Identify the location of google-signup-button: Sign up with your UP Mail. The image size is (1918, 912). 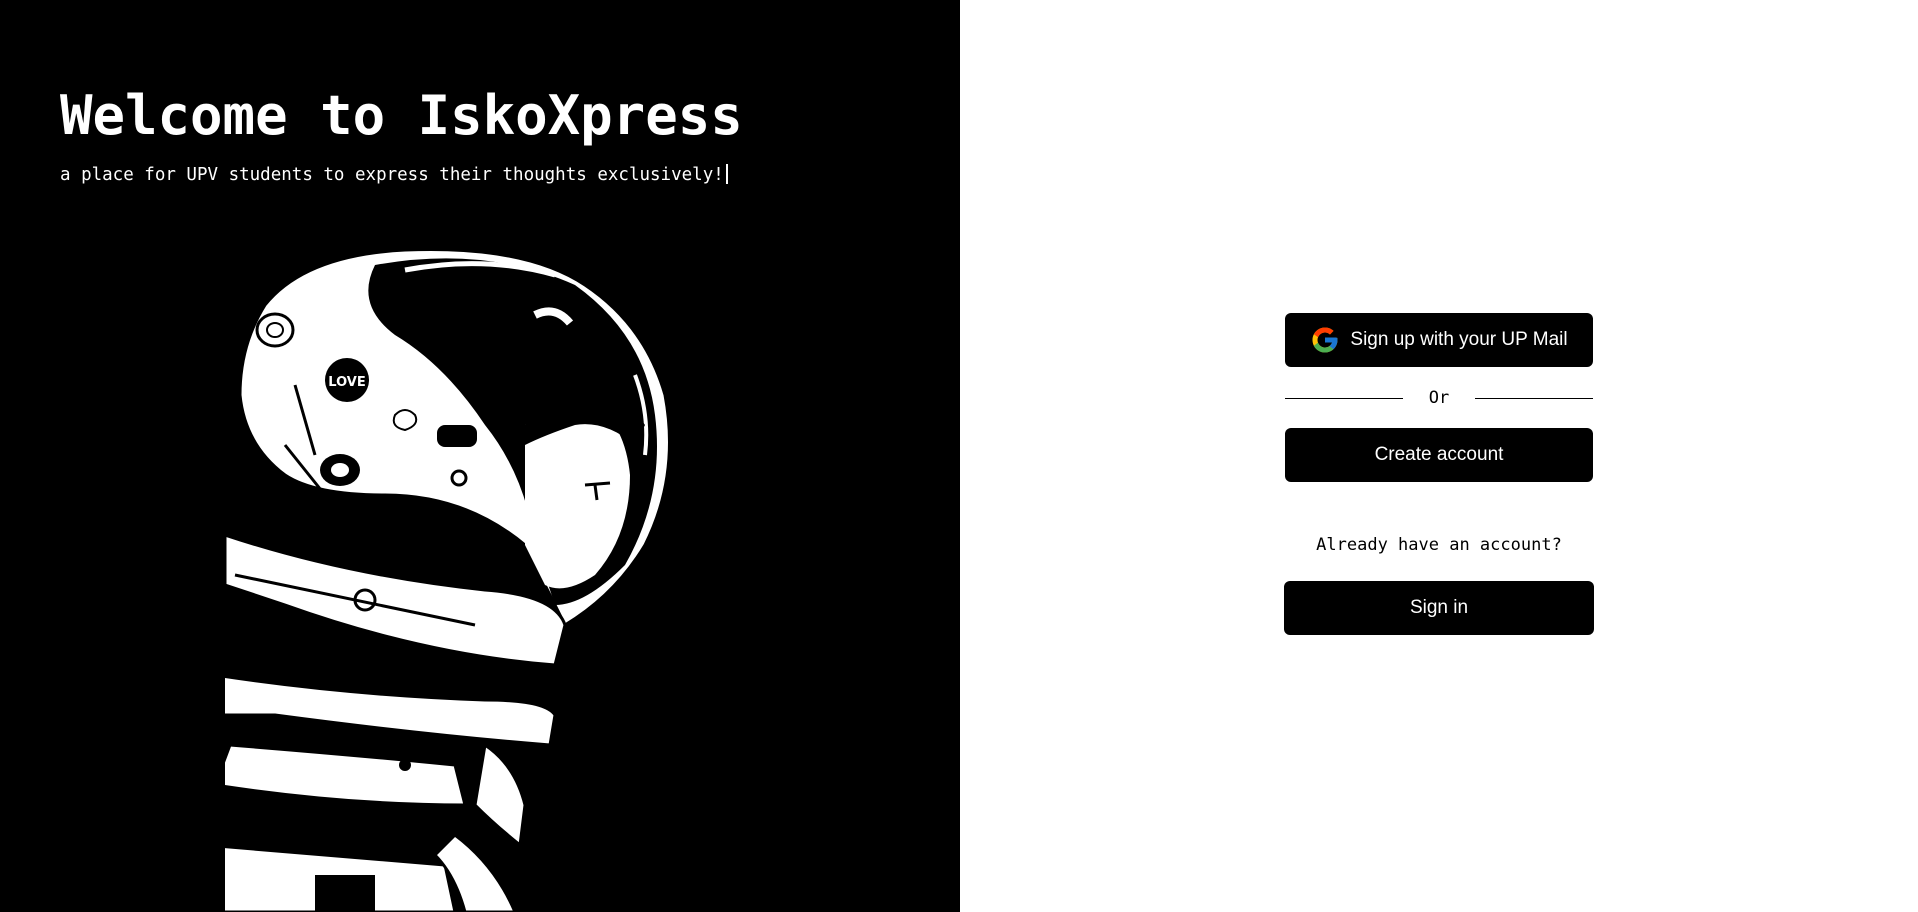
(1439, 340).